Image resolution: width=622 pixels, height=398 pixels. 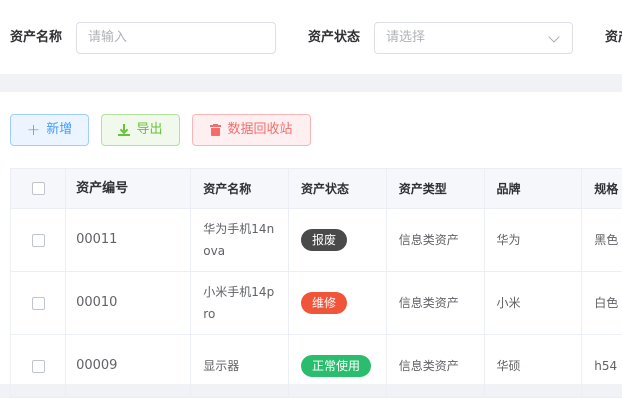 What do you see at coordinates (102, 188) in the screenshot?
I see `column-header-label: 资产编号` at bounding box center [102, 188].